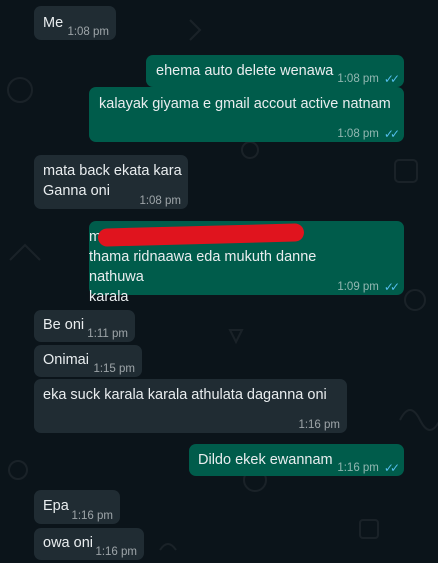 This screenshot has width=438, height=563. What do you see at coordinates (56, 506) in the screenshot?
I see `message-text: Epa` at bounding box center [56, 506].